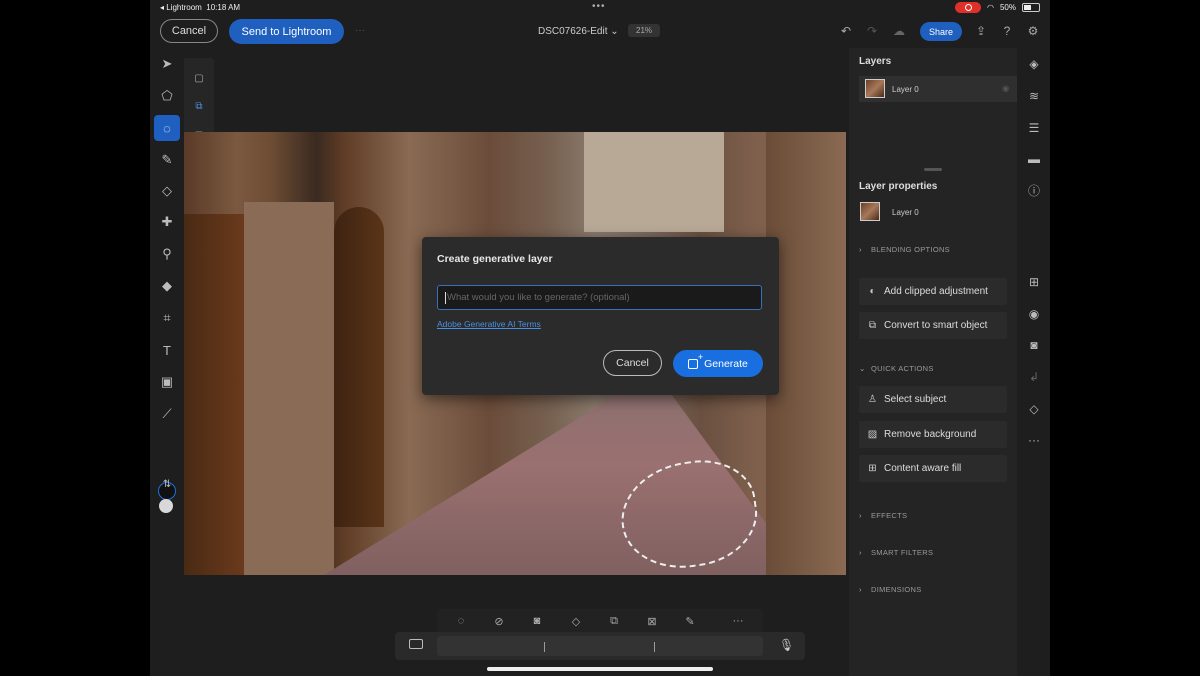  What do you see at coordinates (872, 31) in the screenshot?
I see `redo-icon: ↷` at bounding box center [872, 31].